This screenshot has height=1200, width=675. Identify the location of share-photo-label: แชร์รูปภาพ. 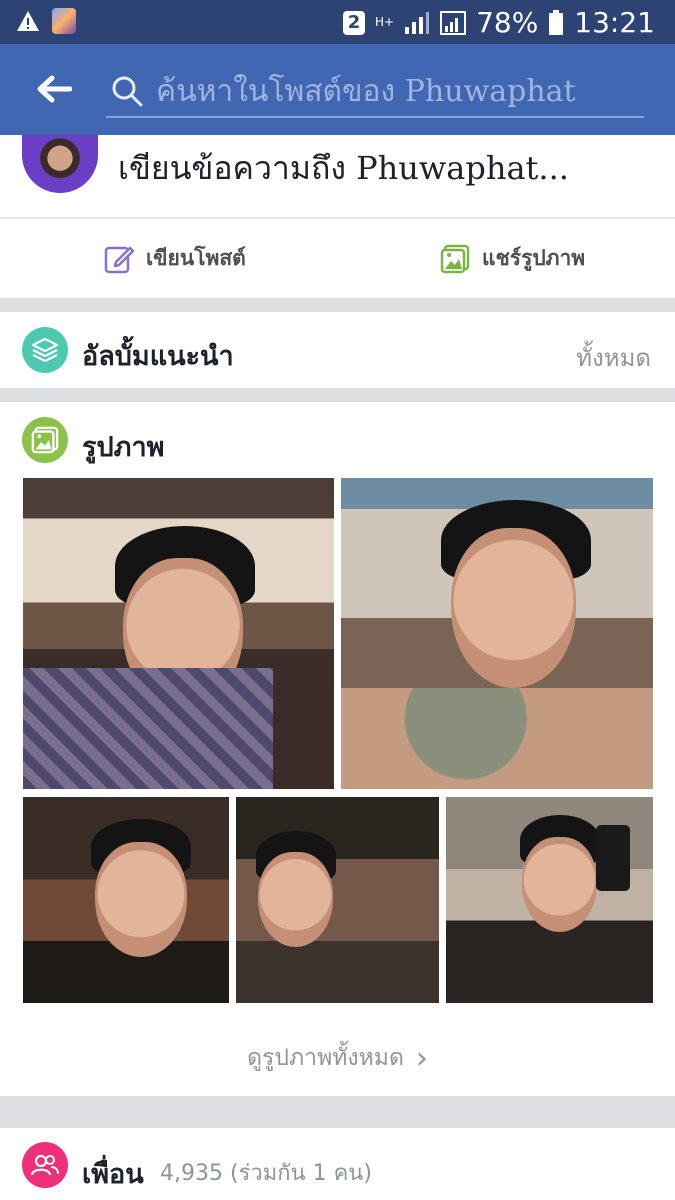
(534, 258).